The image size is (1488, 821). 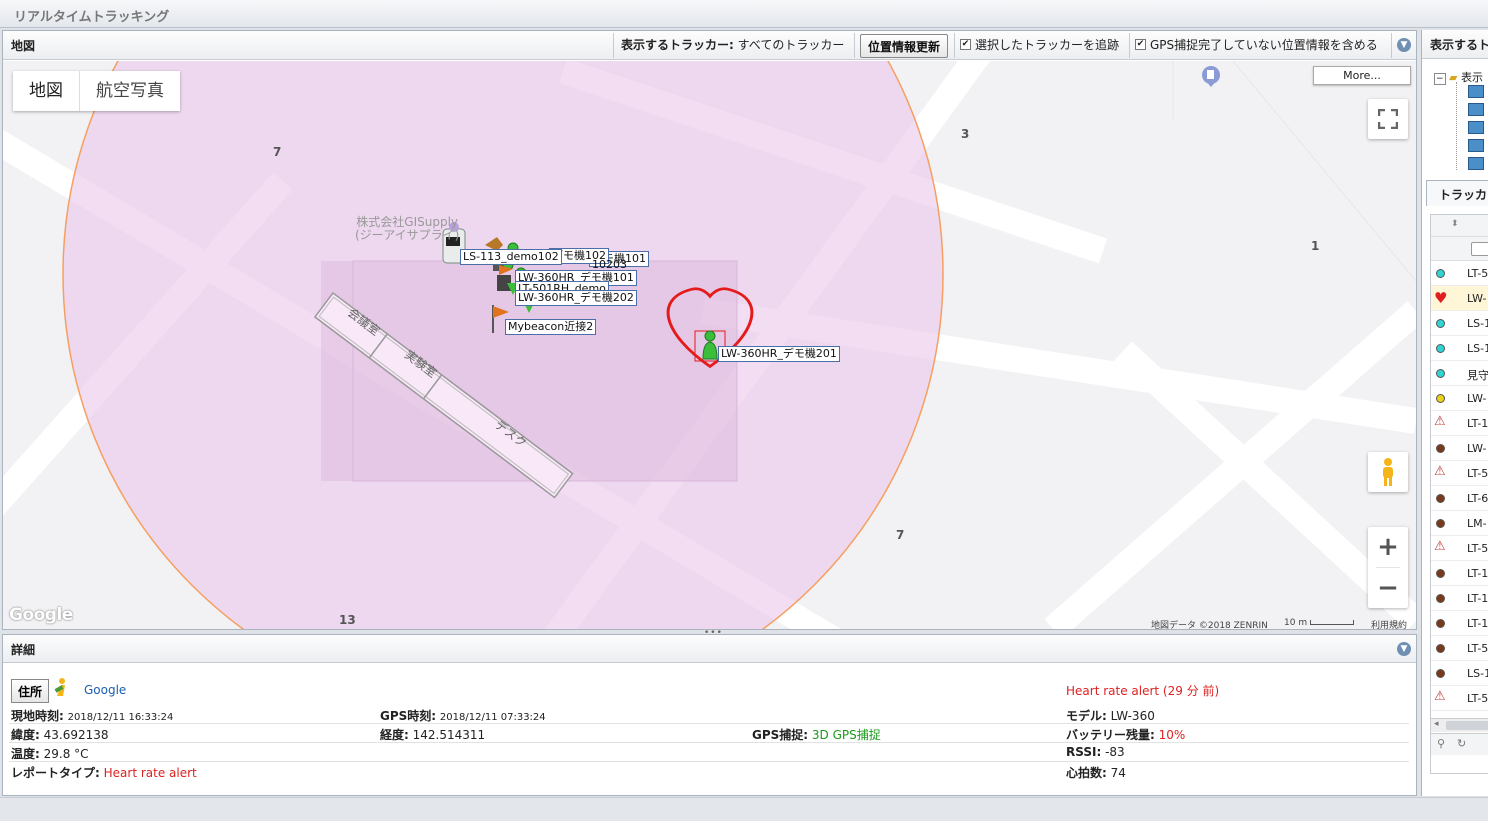 What do you see at coordinates (1459, 298) in the screenshot?
I see `tracker-row: ♥ LW-` at bounding box center [1459, 298].